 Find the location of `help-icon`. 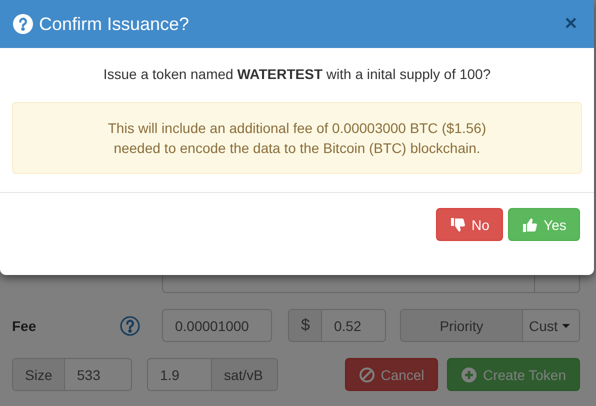

help-icon is located at coordinates (130, 326).